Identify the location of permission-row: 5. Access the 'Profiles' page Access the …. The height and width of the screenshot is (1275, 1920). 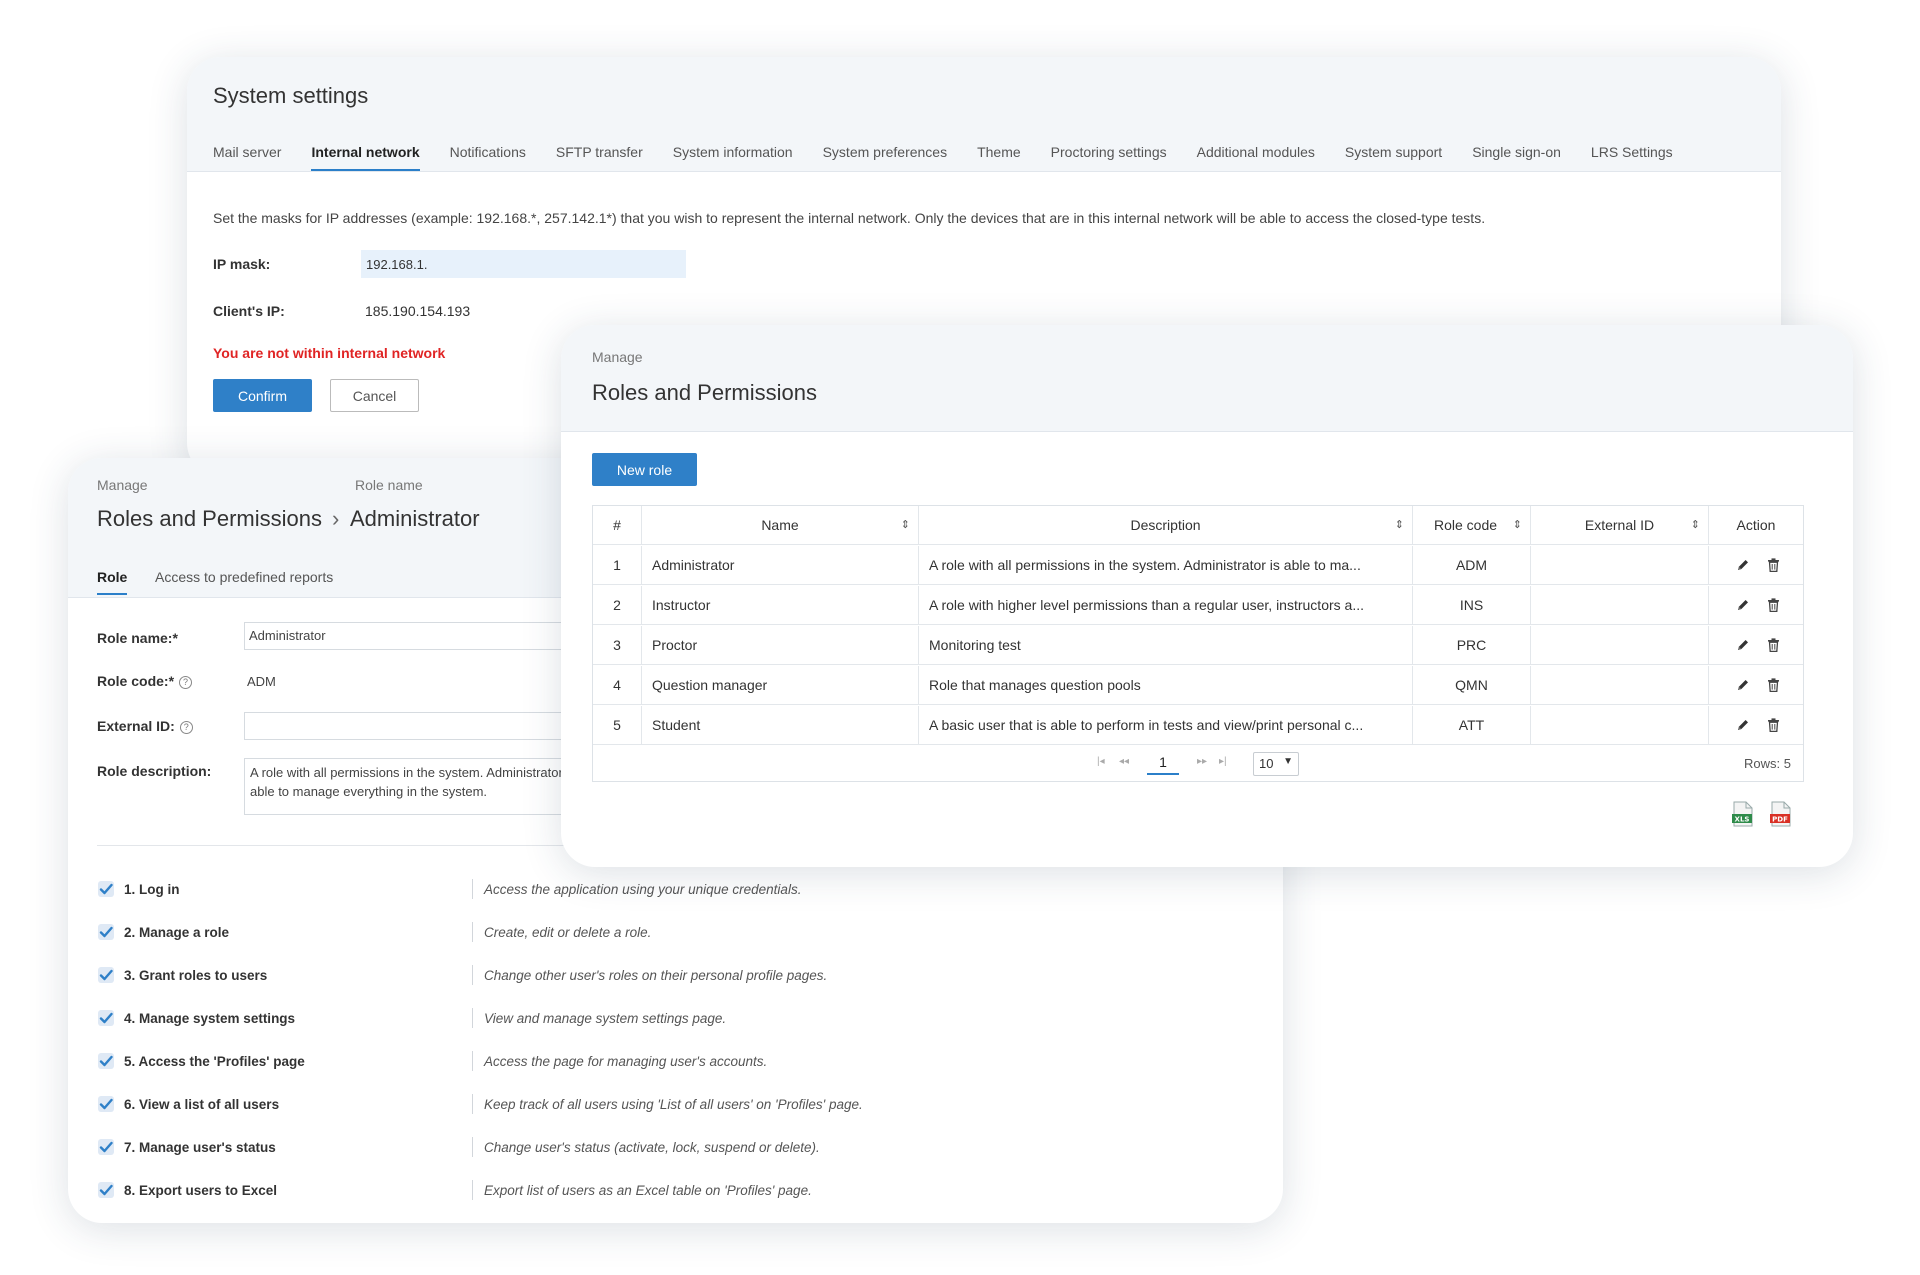
(672, 1063).